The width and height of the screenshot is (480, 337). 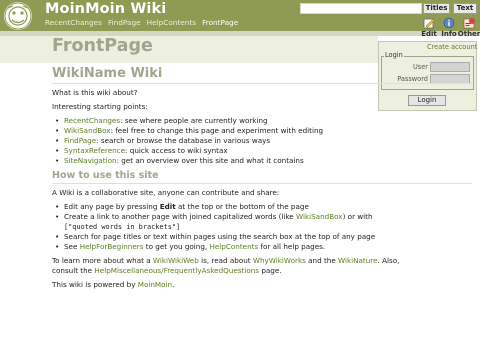 I want to click on intro-text: What is this wiki about?, so click(x=95, y=92).